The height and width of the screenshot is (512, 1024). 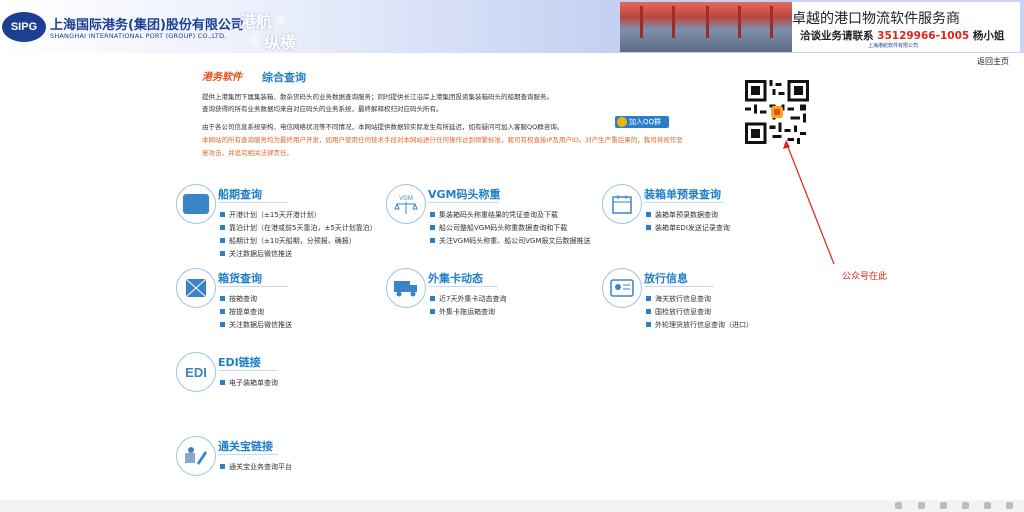 What do you see at coordinates (645, 122) in the screenshot?
I see `qq-button-label: 加入QQ群` at bounding box center [645, 122].